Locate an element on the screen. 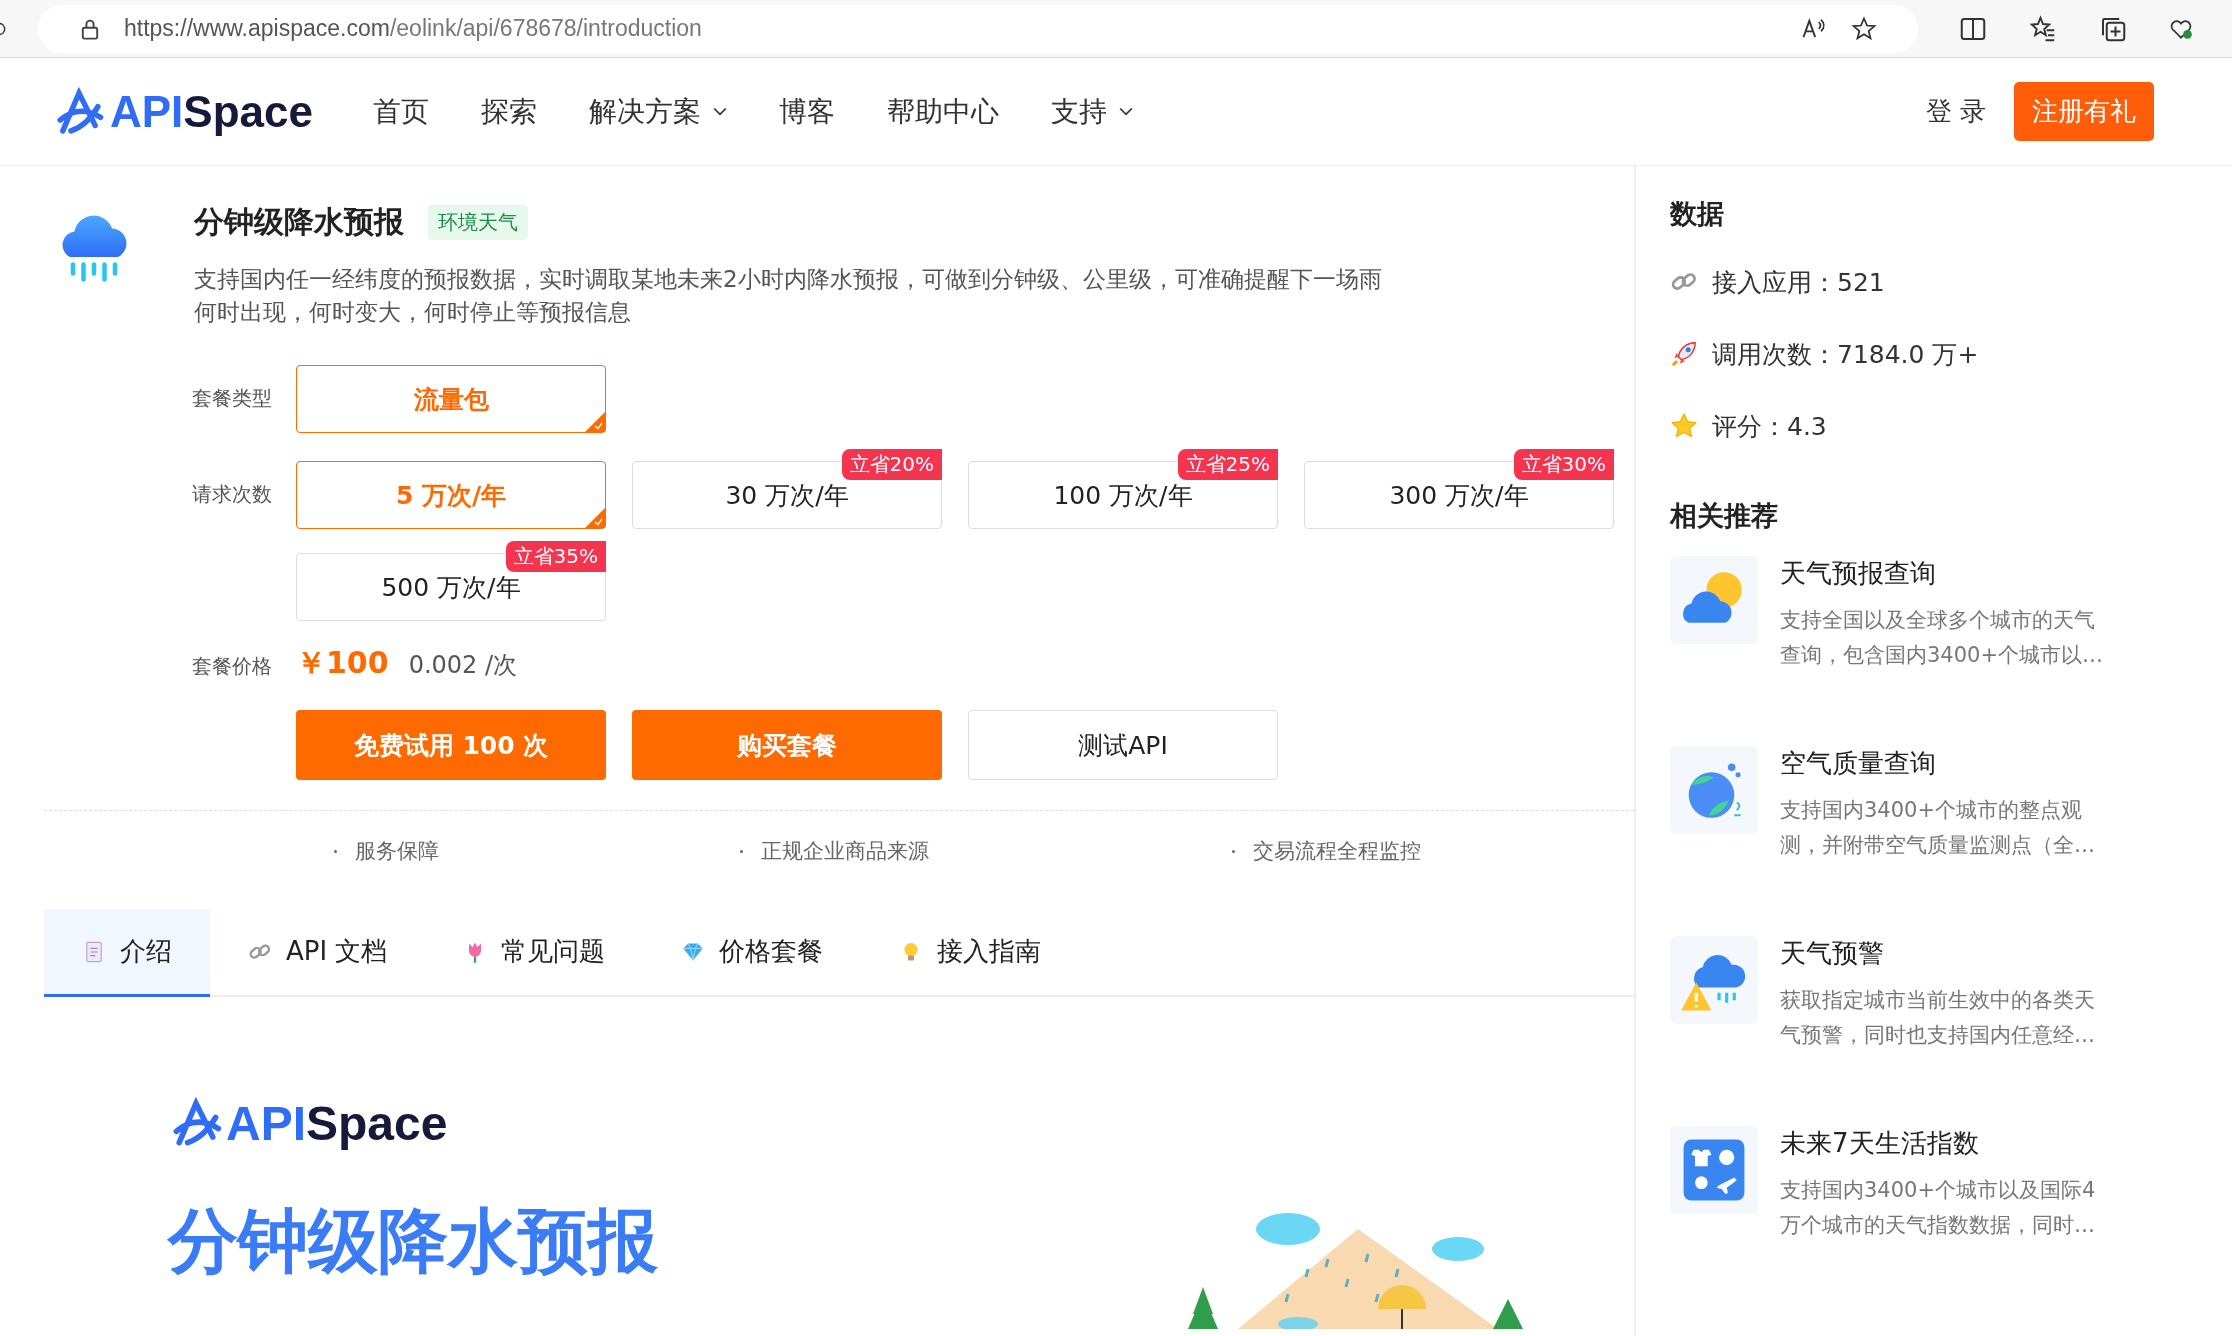  nav-link: 博客 is located at coordinates (807, 111).